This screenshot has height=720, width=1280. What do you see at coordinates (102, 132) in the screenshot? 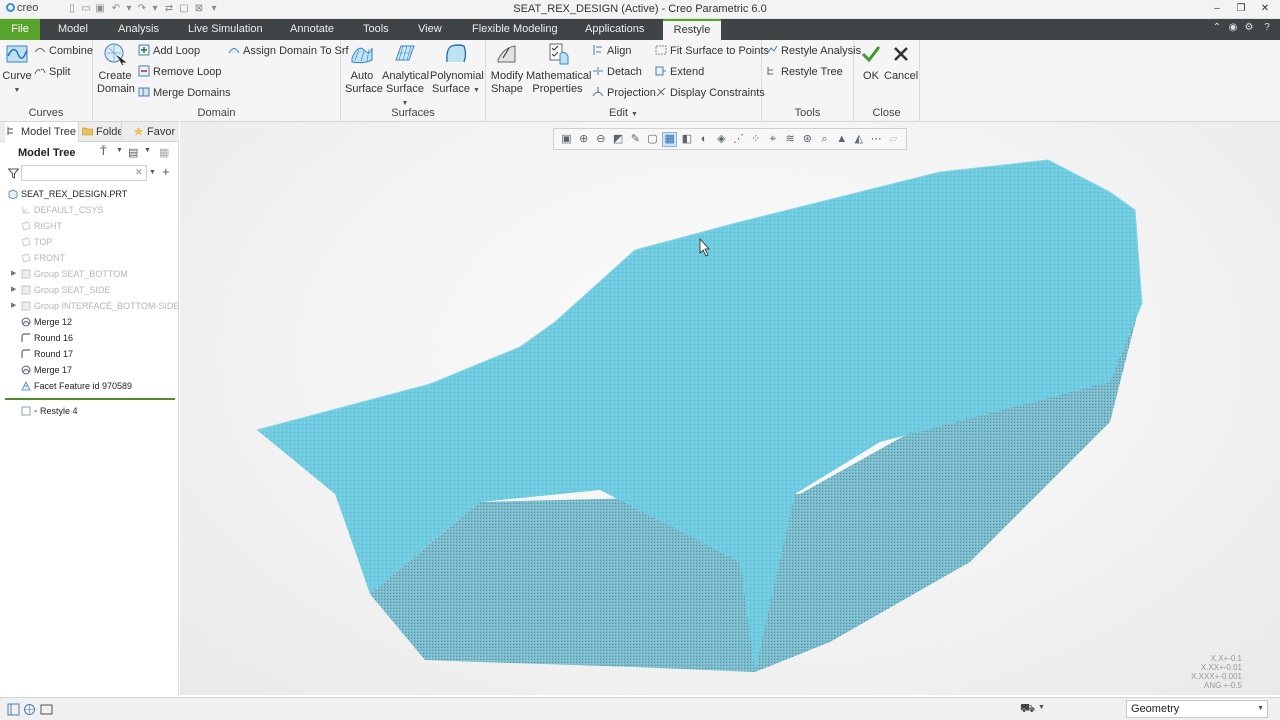
I see `tab-folder-browser: Folde` at bounding box center [102, 132].